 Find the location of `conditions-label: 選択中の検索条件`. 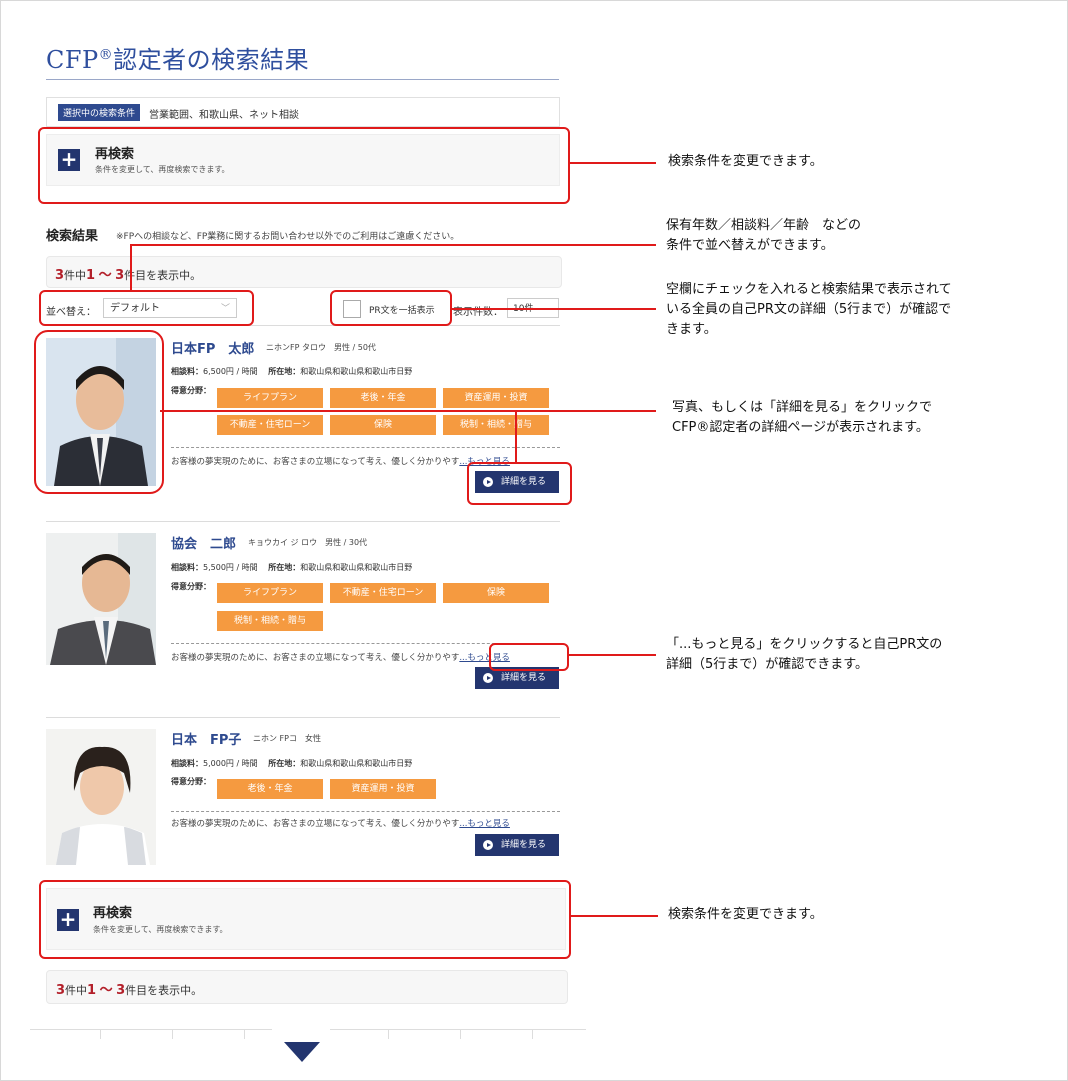

conditions-label: 選択中の検索条件 is located at coordinates (99, 112).